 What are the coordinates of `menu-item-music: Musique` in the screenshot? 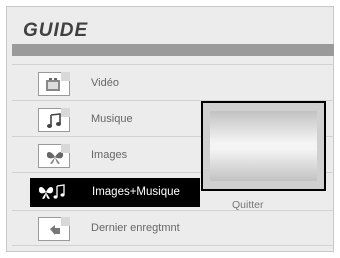 It's located at (115, 120).